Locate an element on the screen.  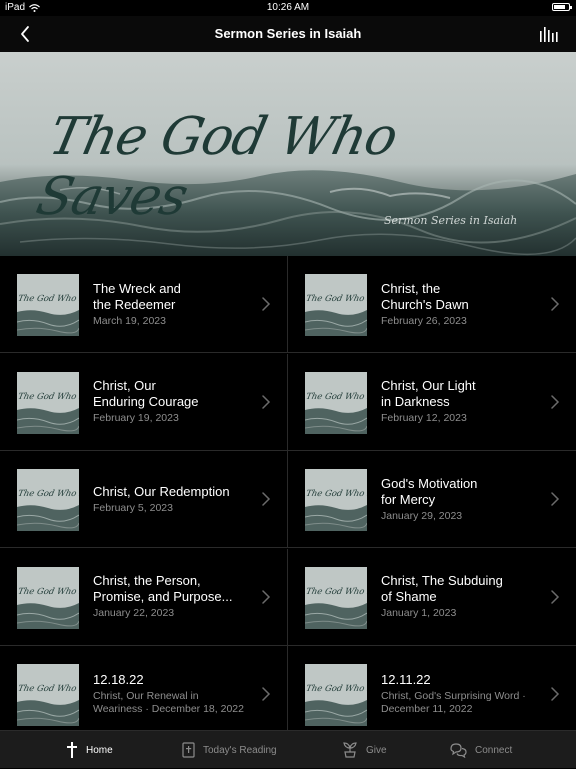
tab-connect: Connect is located at coordinates (481, 750).